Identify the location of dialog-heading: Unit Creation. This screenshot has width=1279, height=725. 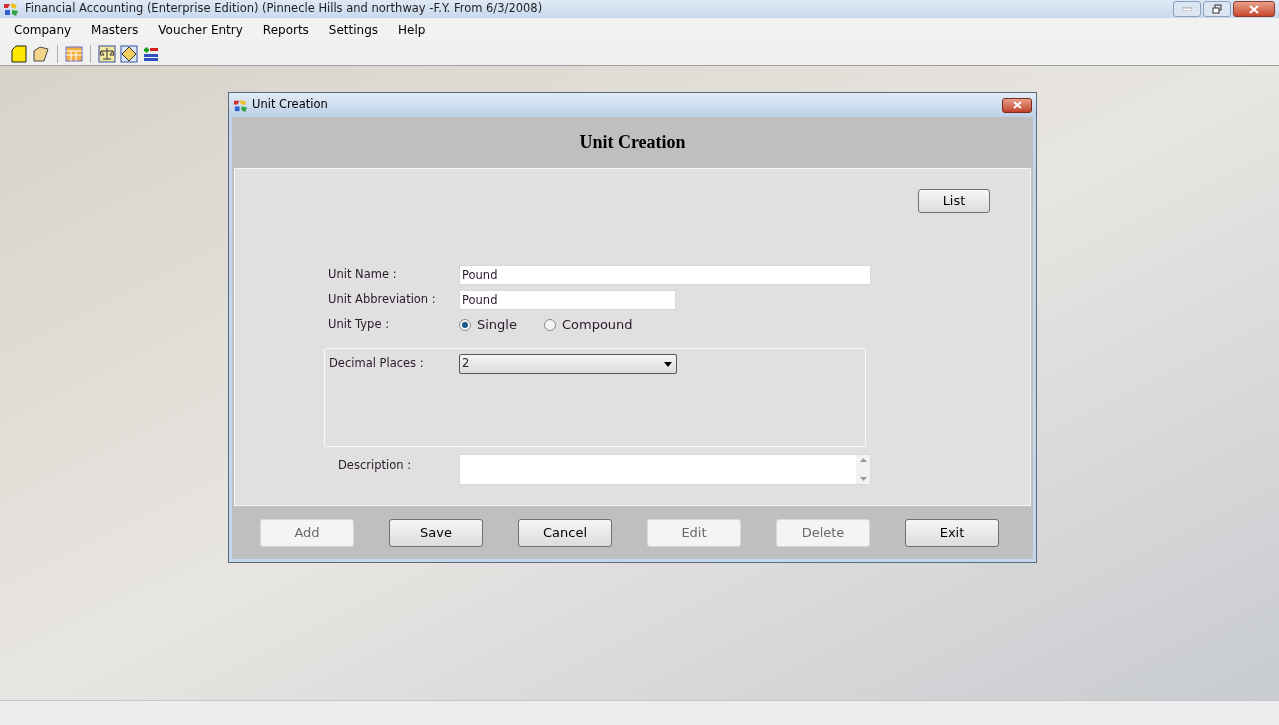
(632, 142).